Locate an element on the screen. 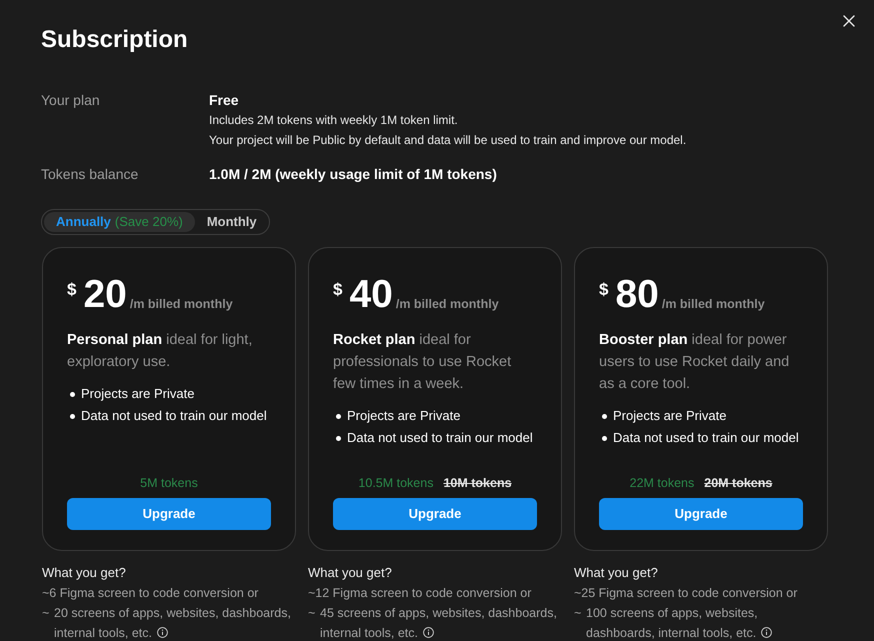  billing-tab: Annually (Save 20%) is located at coordinates (119, 222).